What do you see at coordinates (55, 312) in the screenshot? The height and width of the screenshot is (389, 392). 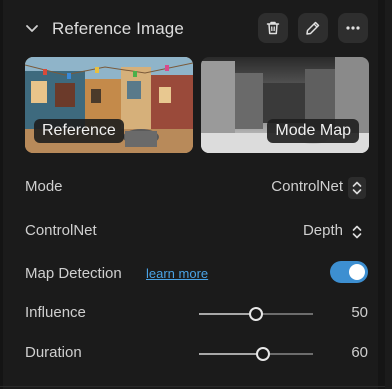 I see `influence-label: Influence` at bounding box center [55, 312].